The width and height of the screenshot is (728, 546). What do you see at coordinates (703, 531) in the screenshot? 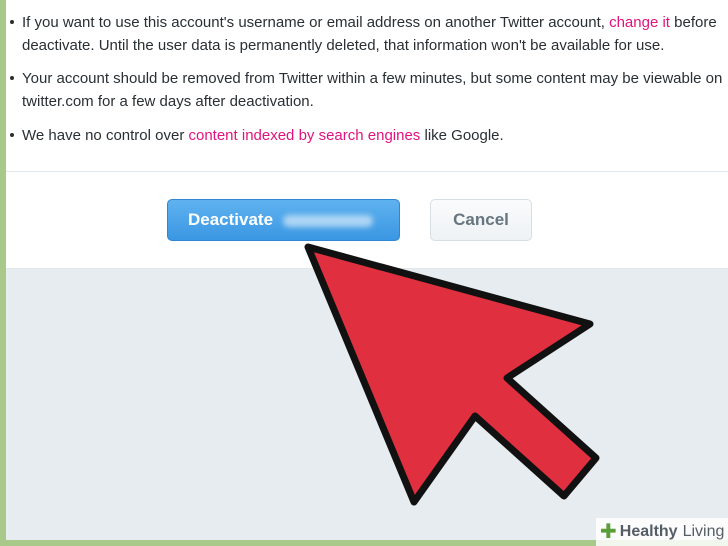
I see `watermark-living: Living` at bounding box center [703, 531].